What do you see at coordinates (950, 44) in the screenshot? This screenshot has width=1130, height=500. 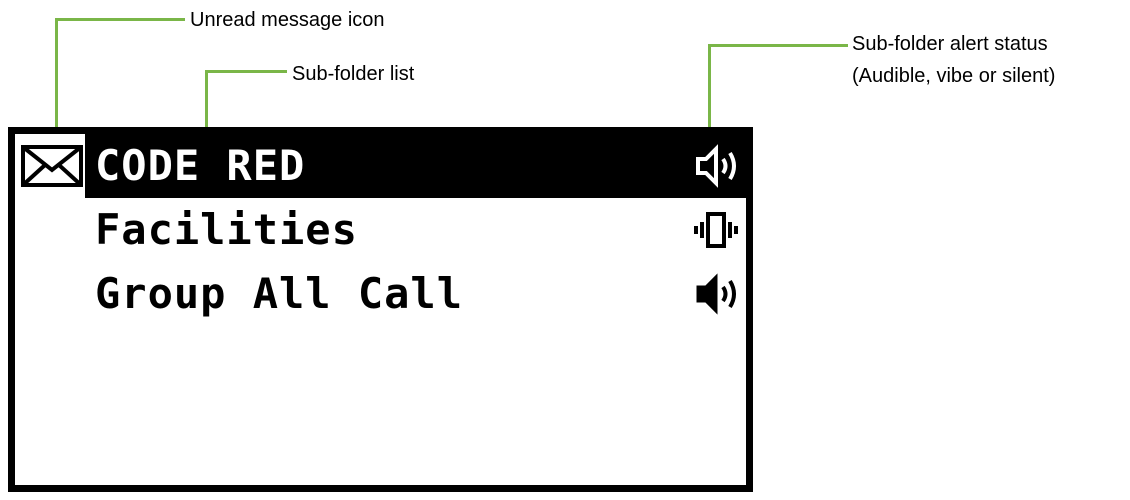 I see `callout-alert-status-line1: Sub-folder alert status` at bounding box center [950, 44].